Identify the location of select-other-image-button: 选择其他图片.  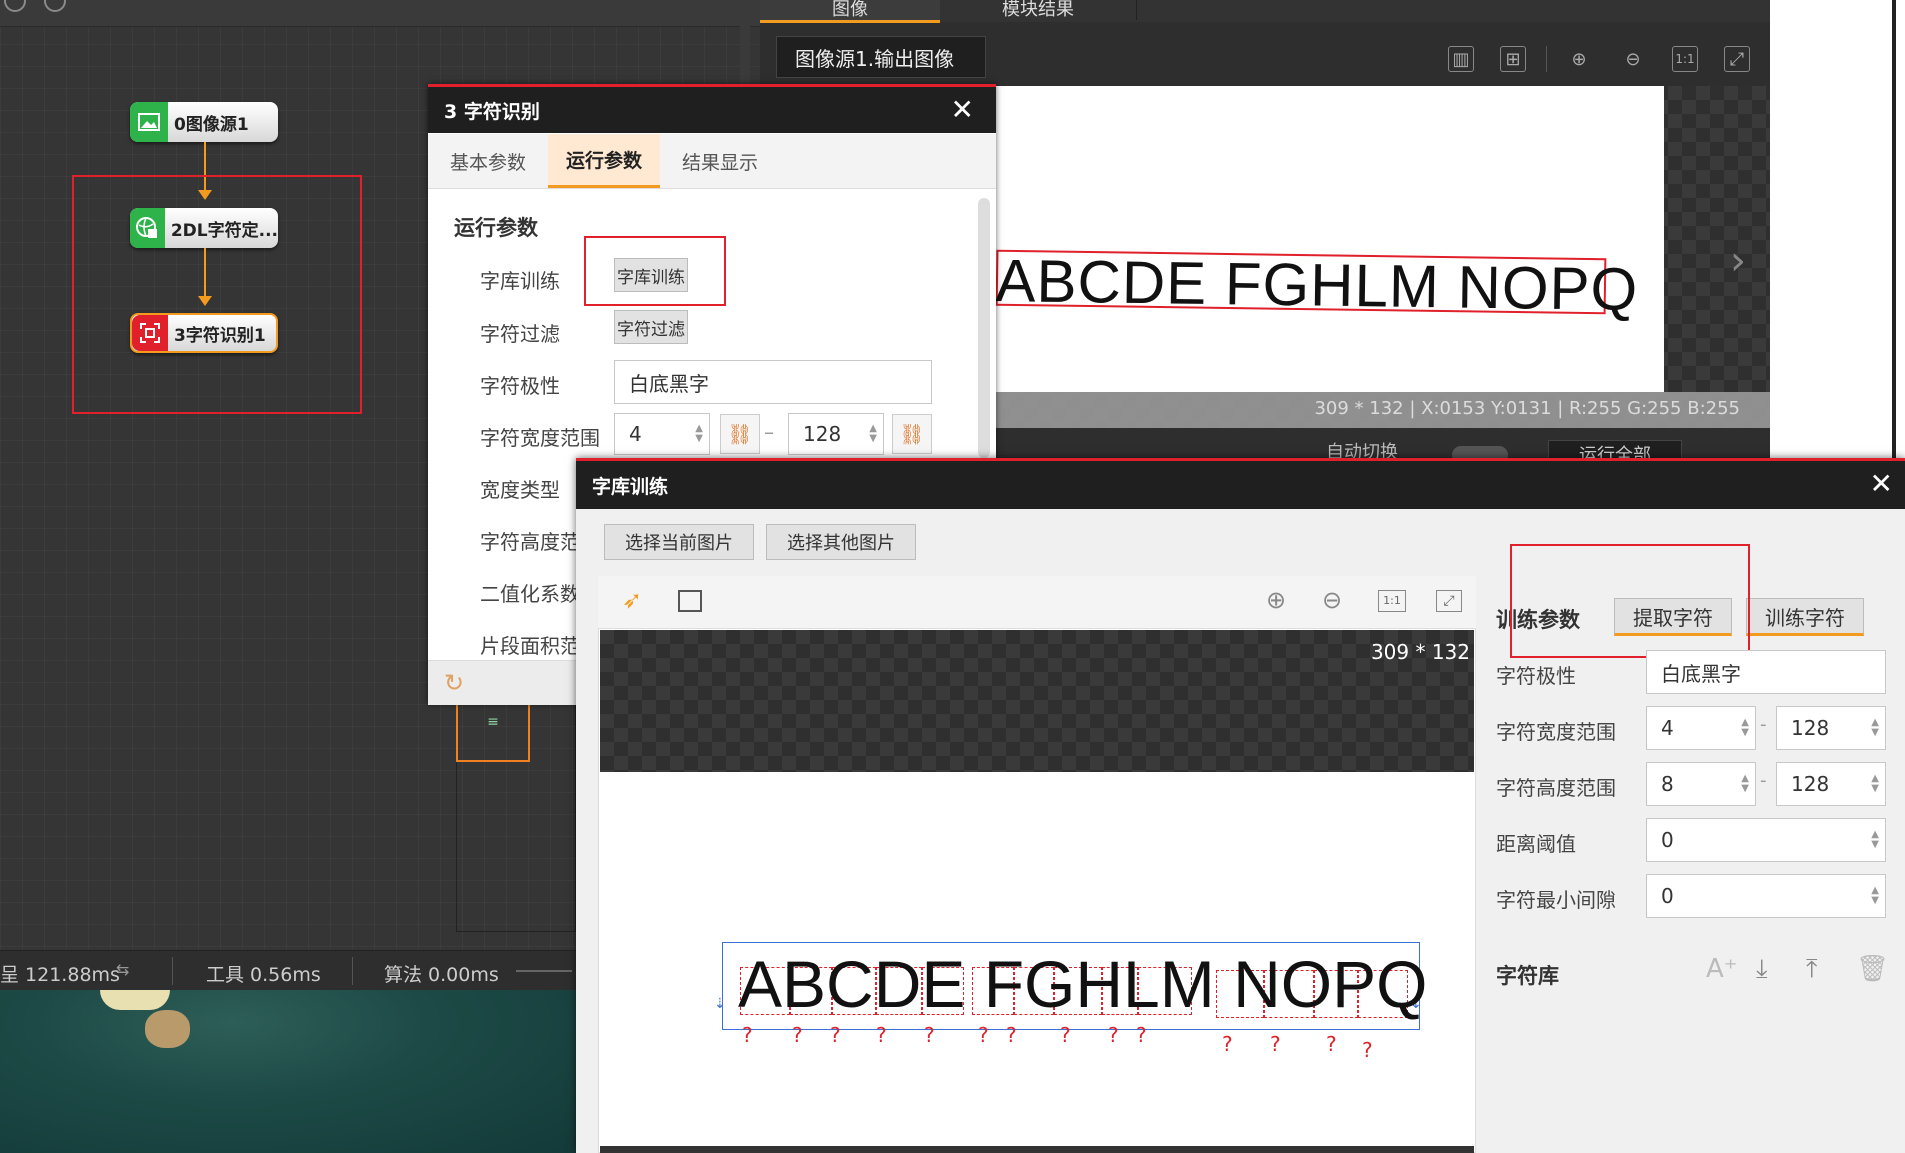
(841, 542).